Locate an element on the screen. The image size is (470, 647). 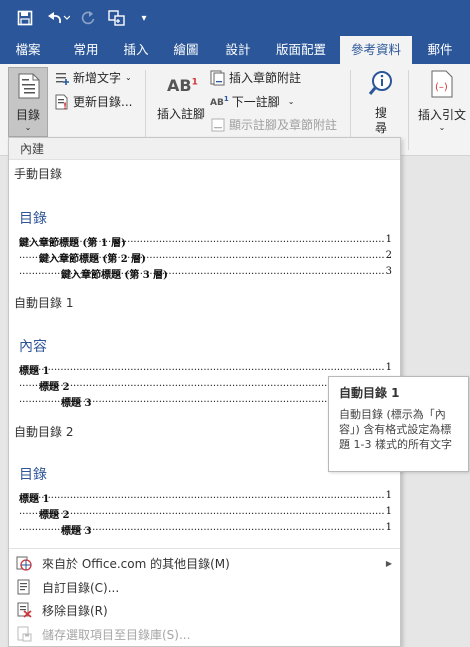
customize-qat-icon: ▾ is located at coordinates (144, 18).